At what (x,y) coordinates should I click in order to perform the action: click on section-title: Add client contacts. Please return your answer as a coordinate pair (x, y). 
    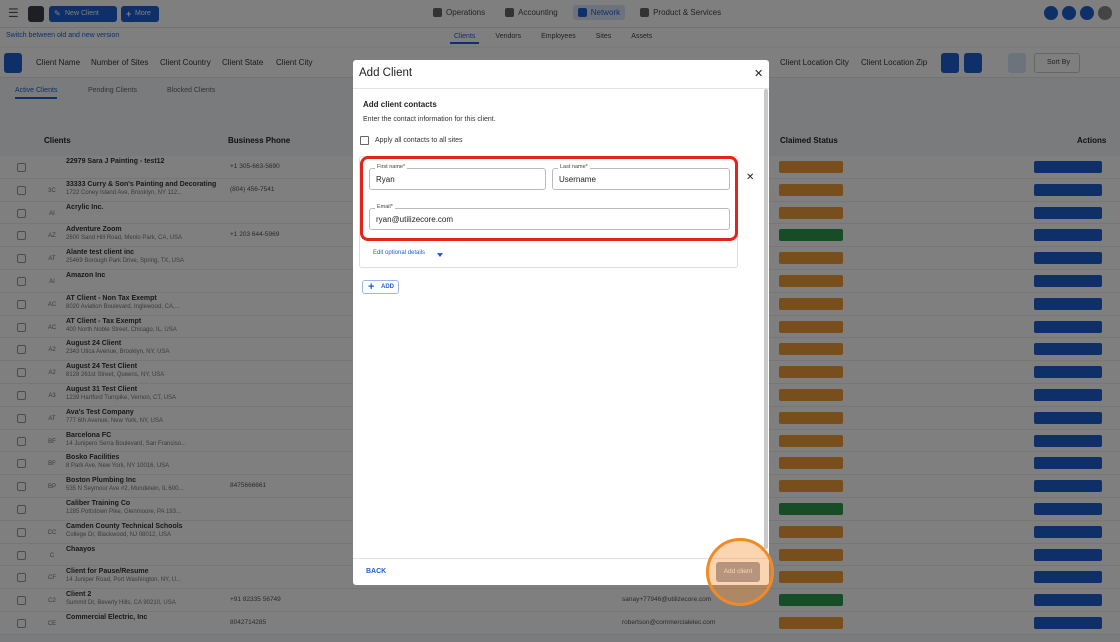
    Looking at the image, I should click on (400, 104).